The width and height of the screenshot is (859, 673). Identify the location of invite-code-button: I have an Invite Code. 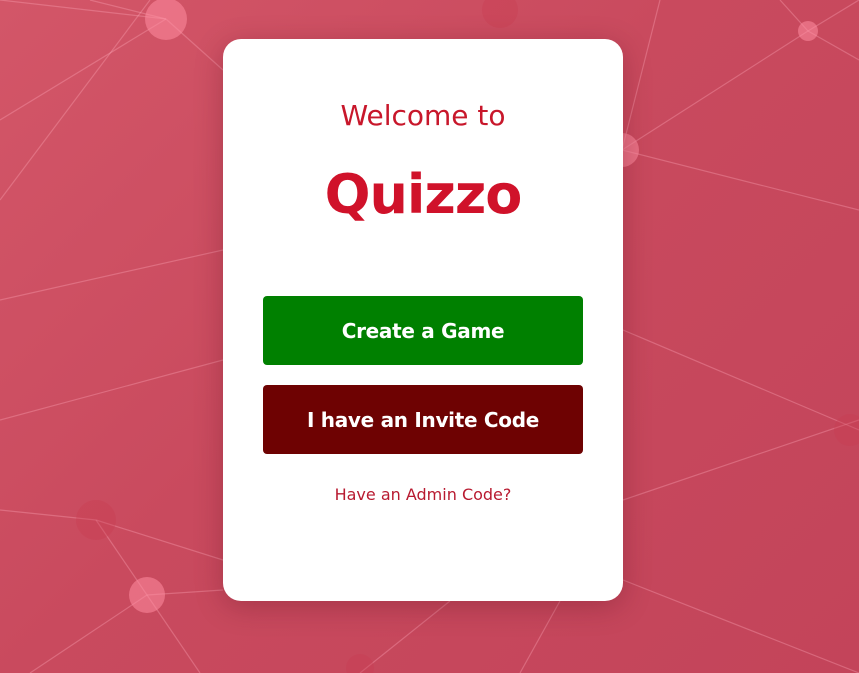
(423, 419).